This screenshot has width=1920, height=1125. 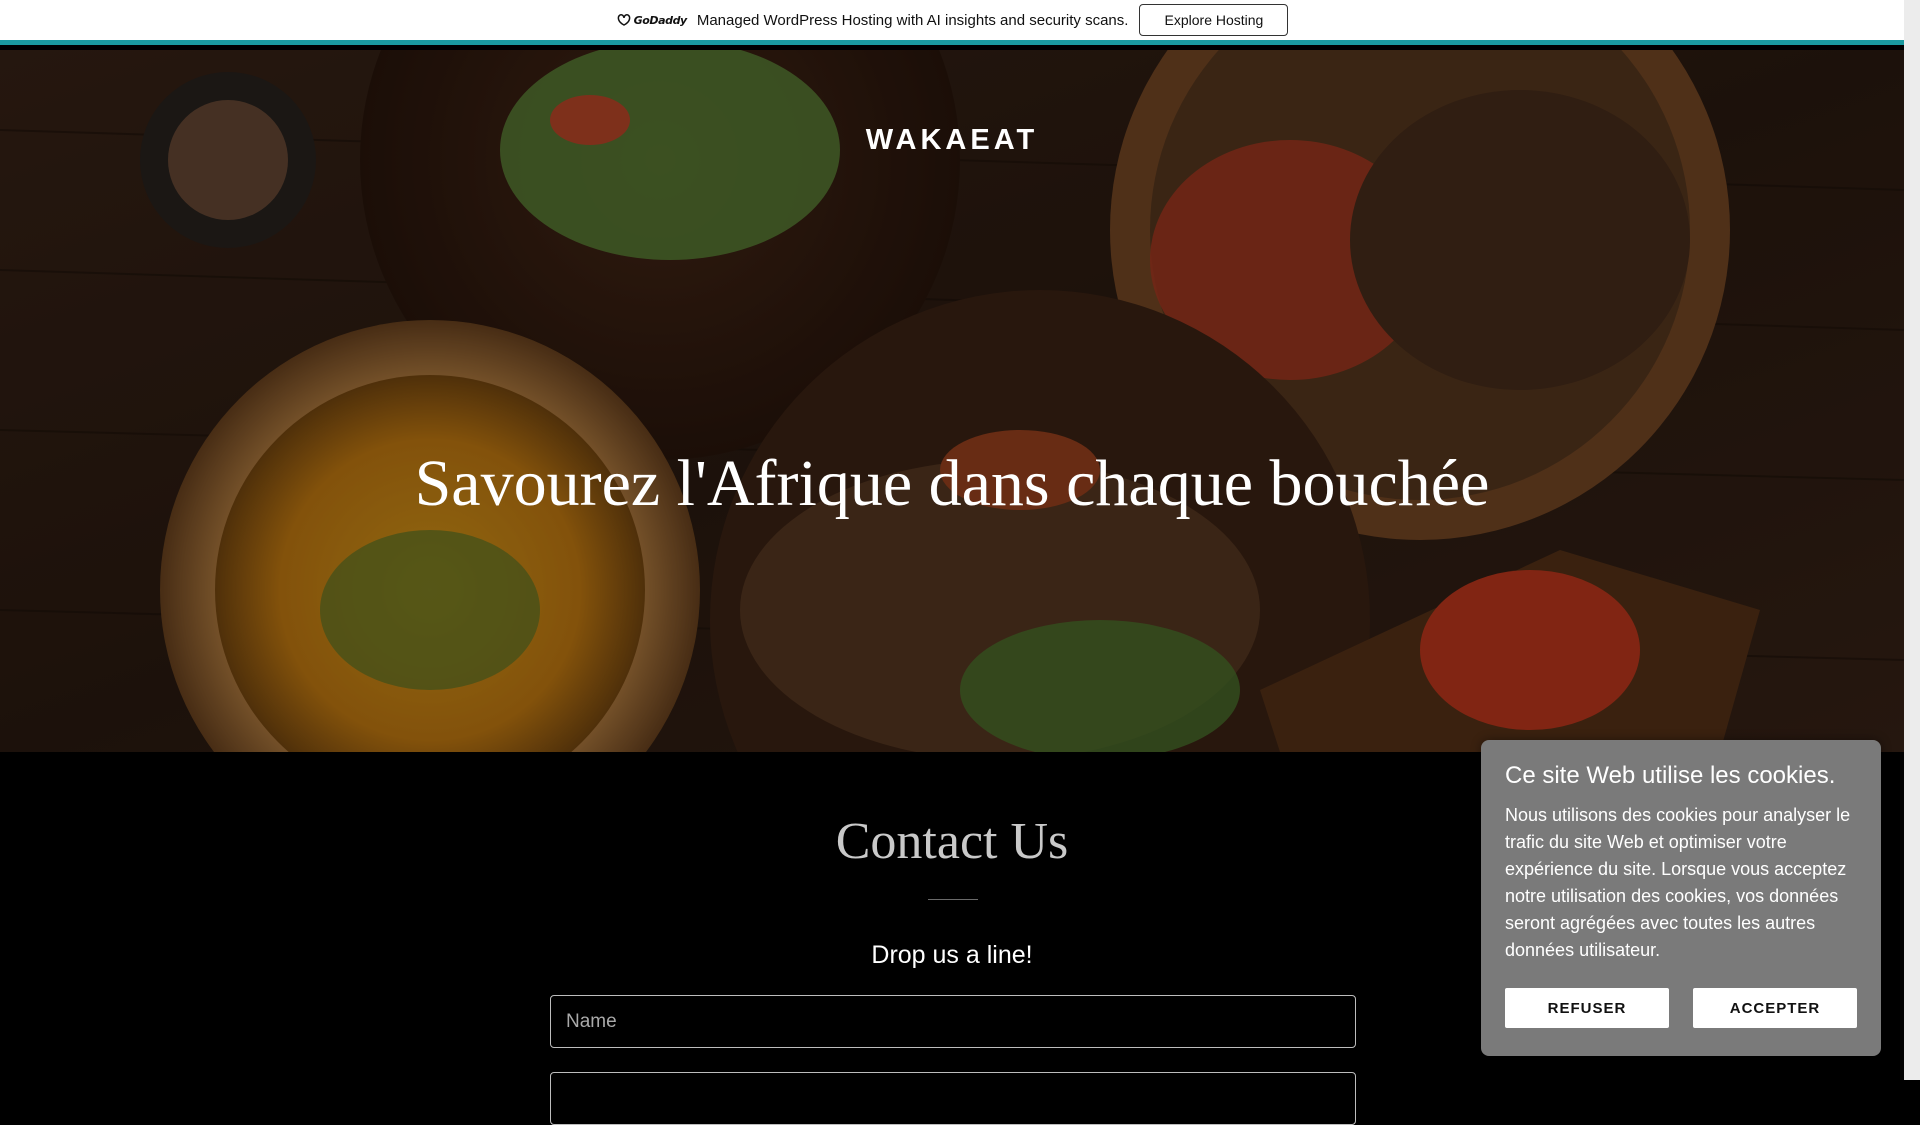 I want to click on cookie-title: Ce site Web utilise les cookies., so click(x=1670, y=775).